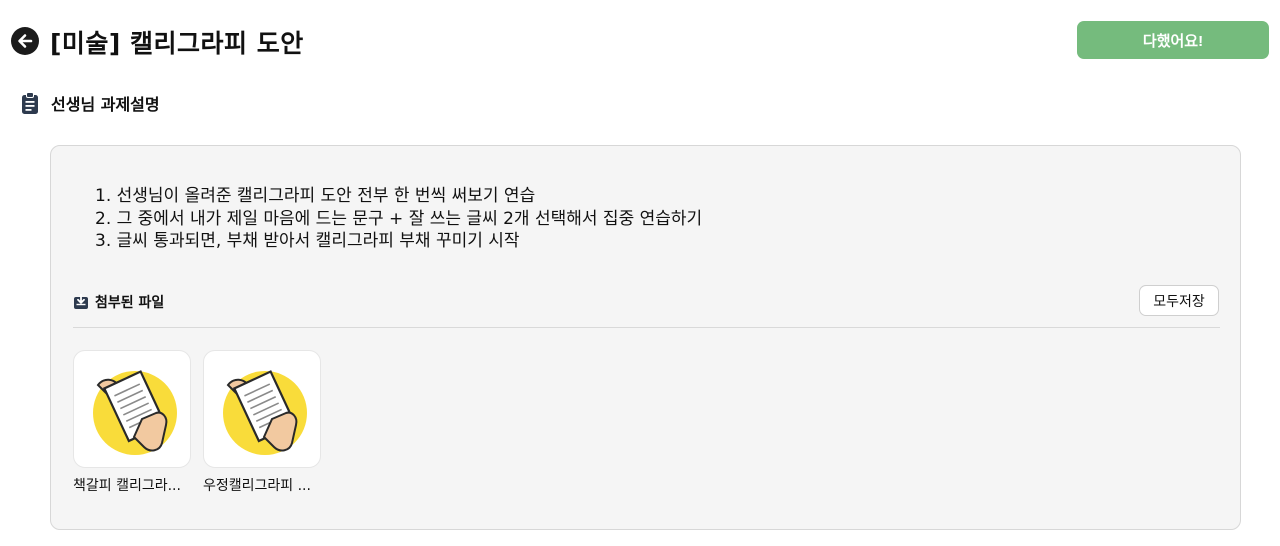  What do you see at coordinates (177, 43) in the screenshot?
I see `page-title: [미술] 캘리그라피 도안` at bounding box center [177, 43].